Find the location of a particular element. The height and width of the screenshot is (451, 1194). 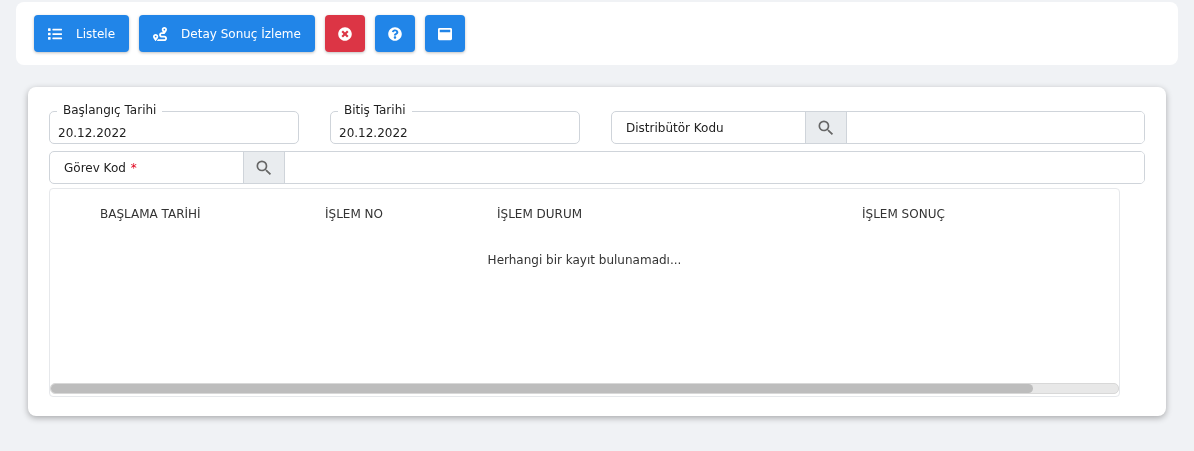

close-button is located at coordinates (344, 33).